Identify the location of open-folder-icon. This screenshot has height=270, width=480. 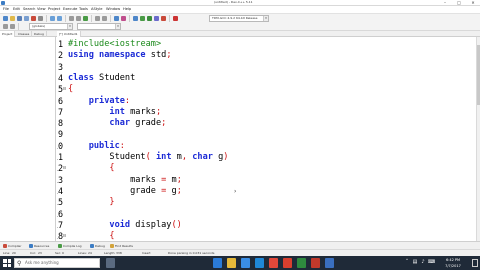
(12, 18).